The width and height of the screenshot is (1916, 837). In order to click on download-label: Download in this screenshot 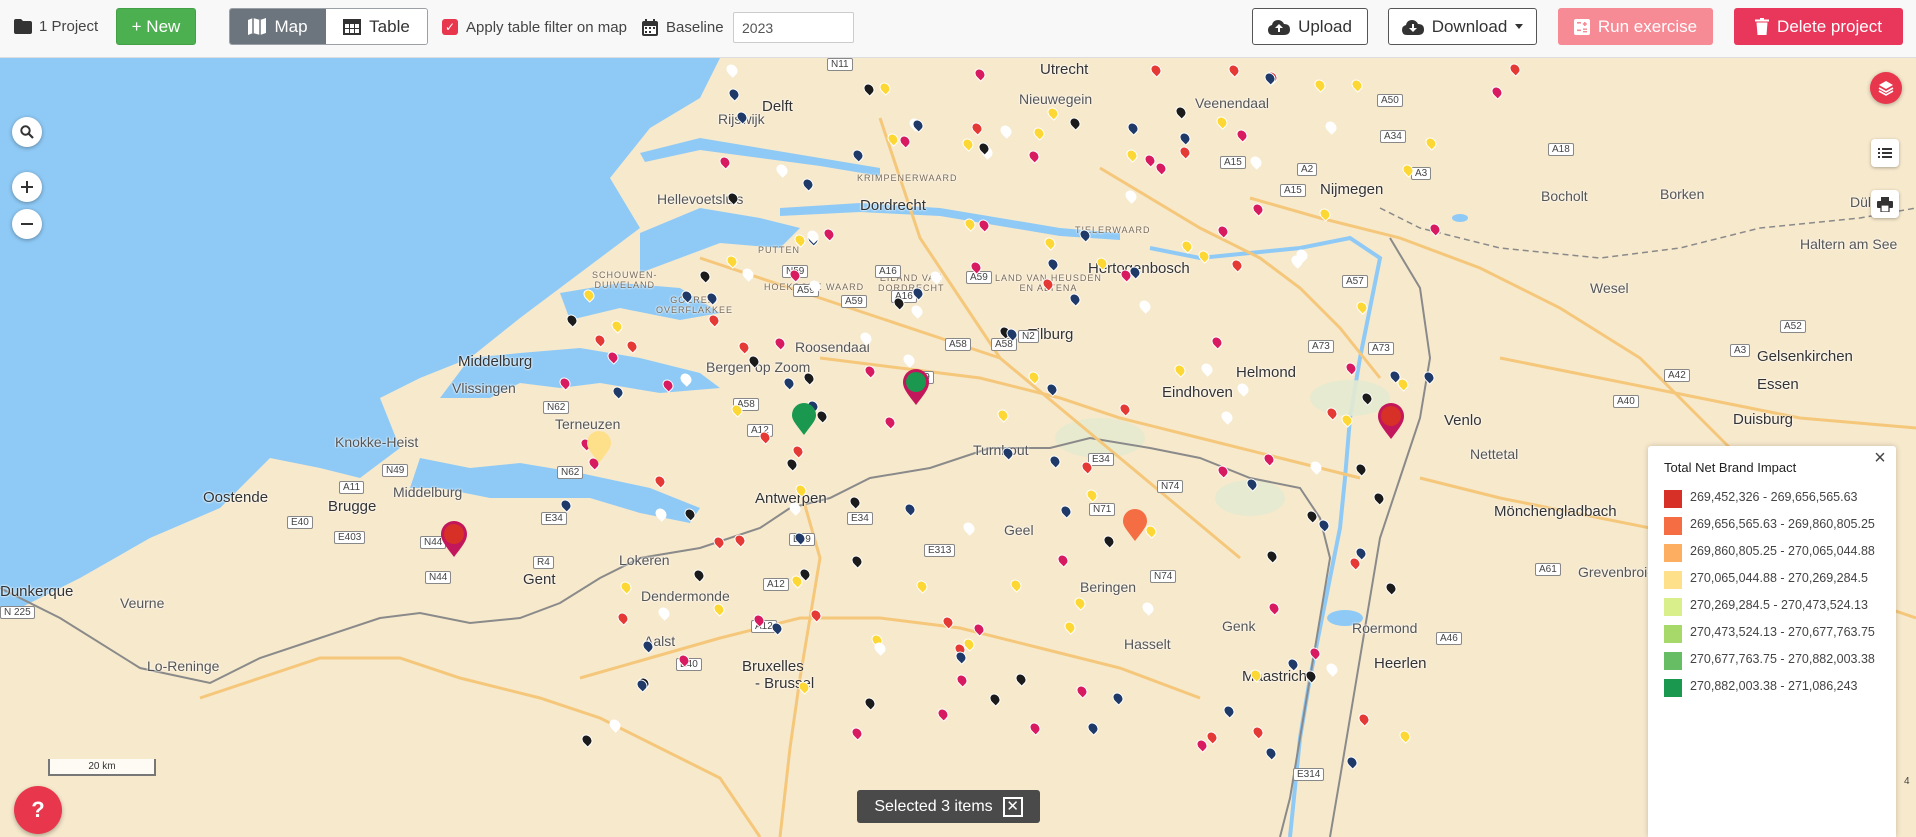, I will do `click(1469, 26)`.